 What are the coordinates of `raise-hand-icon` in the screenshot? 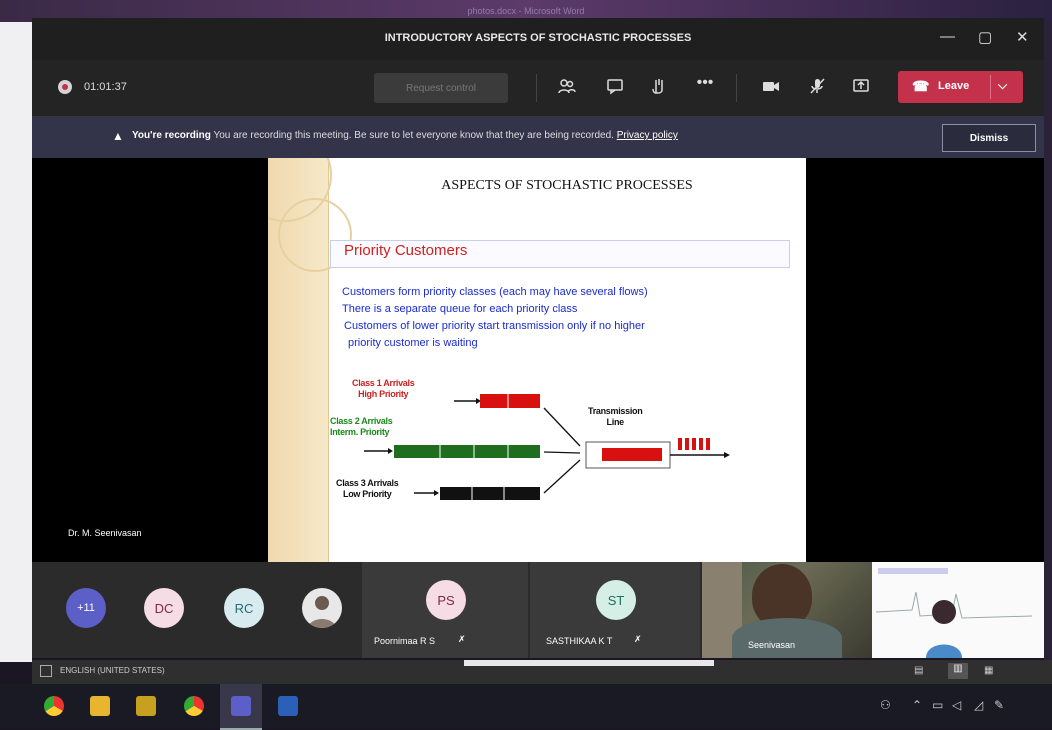 It's located at (659, 88).